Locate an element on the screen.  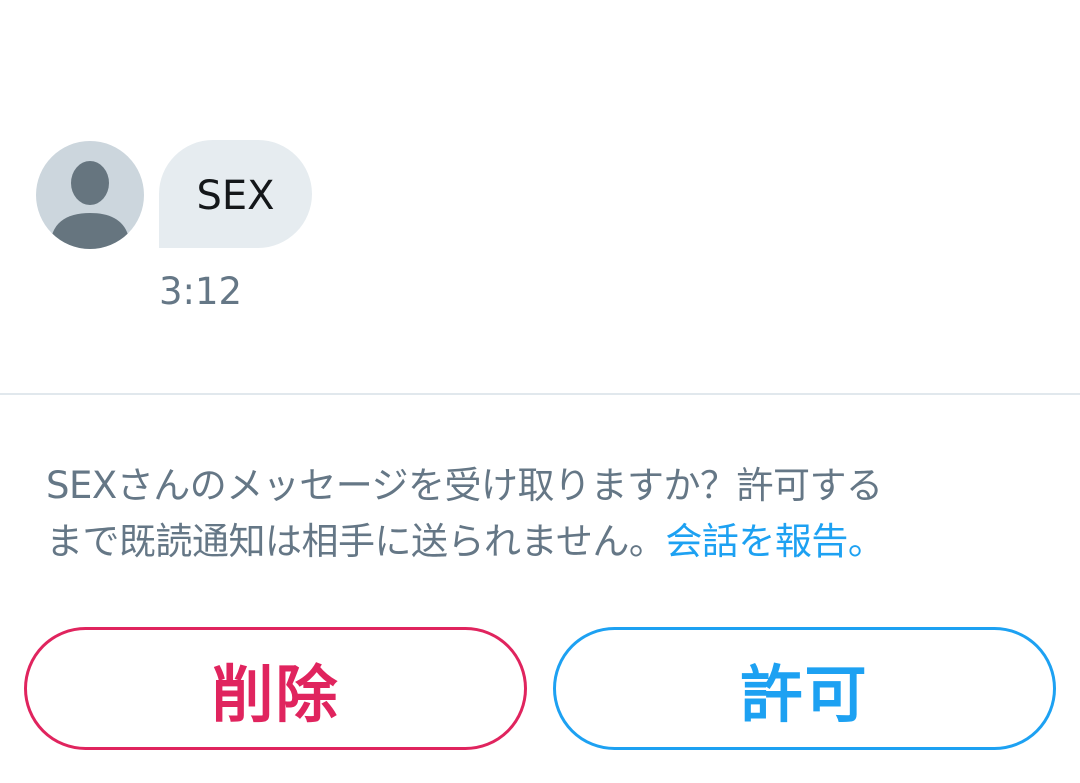
message-text: SEX is located at coordinates (235, 196).